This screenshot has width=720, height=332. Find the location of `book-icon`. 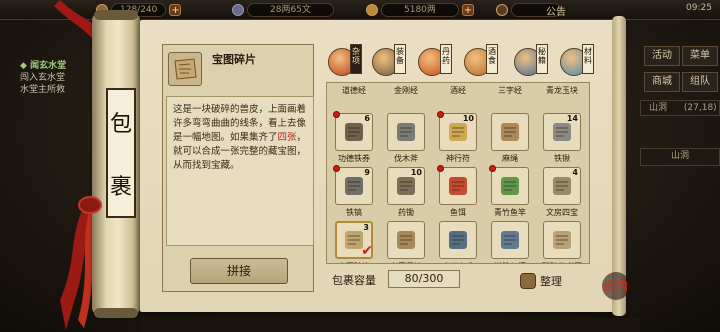

book-icon is located at coordinates (458, 240).